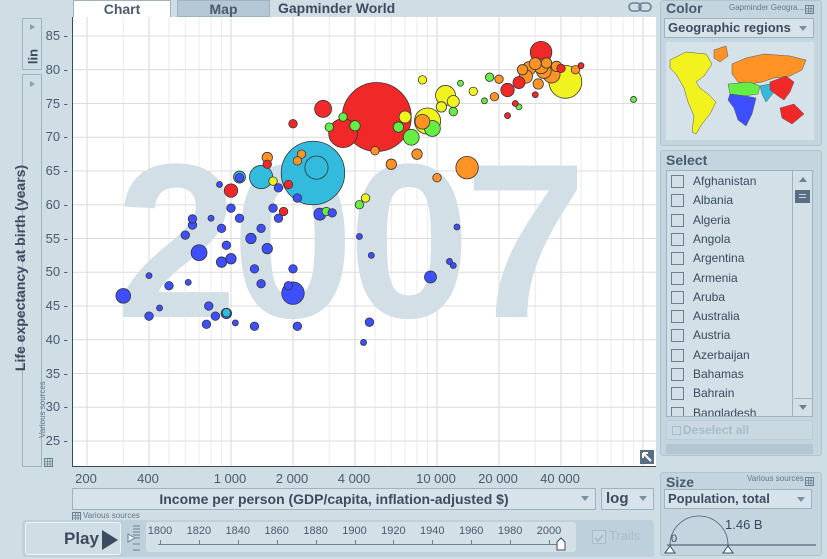  I want to click on country-list-item: Aruba, so click(729, 297).